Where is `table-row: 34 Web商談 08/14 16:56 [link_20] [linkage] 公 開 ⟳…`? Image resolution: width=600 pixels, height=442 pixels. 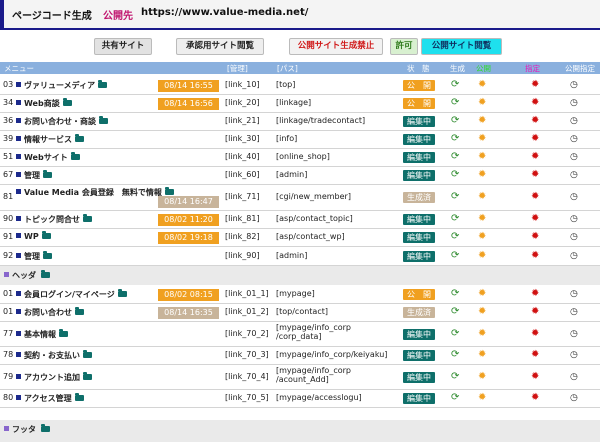
table-row: 34 Web商談 08/14 16:56 [link_20] [linkage] 公 開 ⟳… is located at coordinates (300, 103).